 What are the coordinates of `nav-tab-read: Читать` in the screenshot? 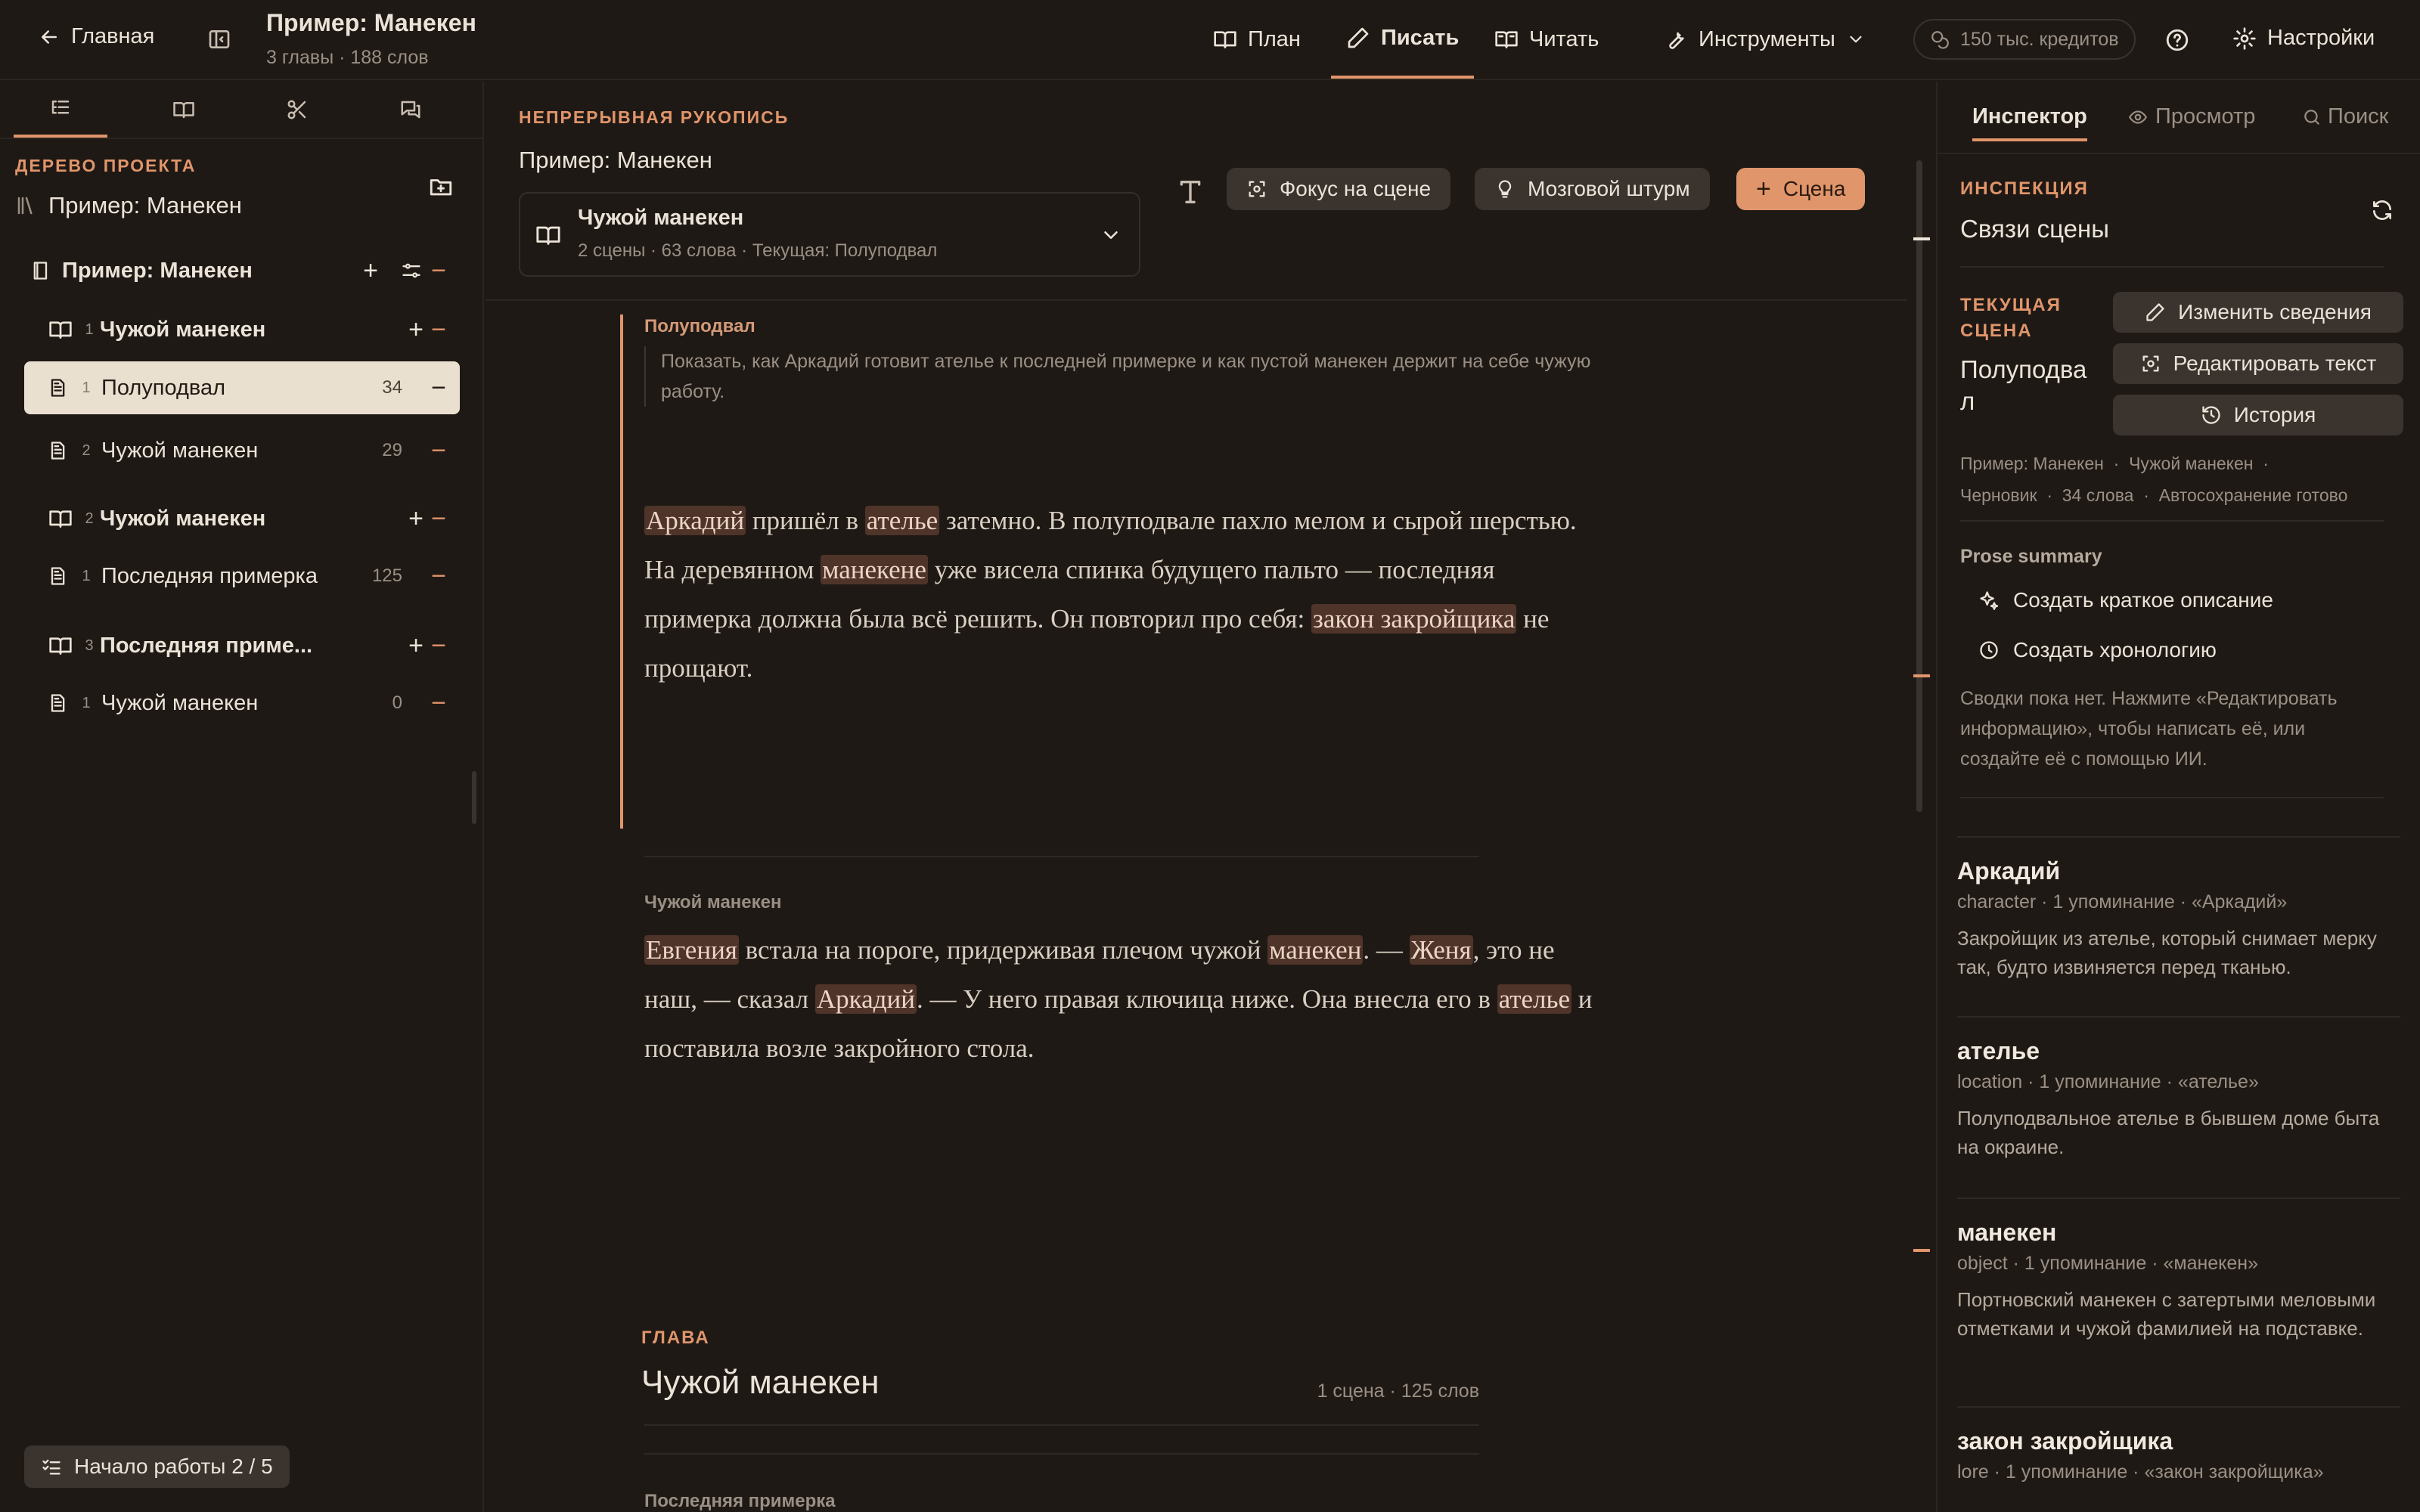 It's located at (1546, 40).